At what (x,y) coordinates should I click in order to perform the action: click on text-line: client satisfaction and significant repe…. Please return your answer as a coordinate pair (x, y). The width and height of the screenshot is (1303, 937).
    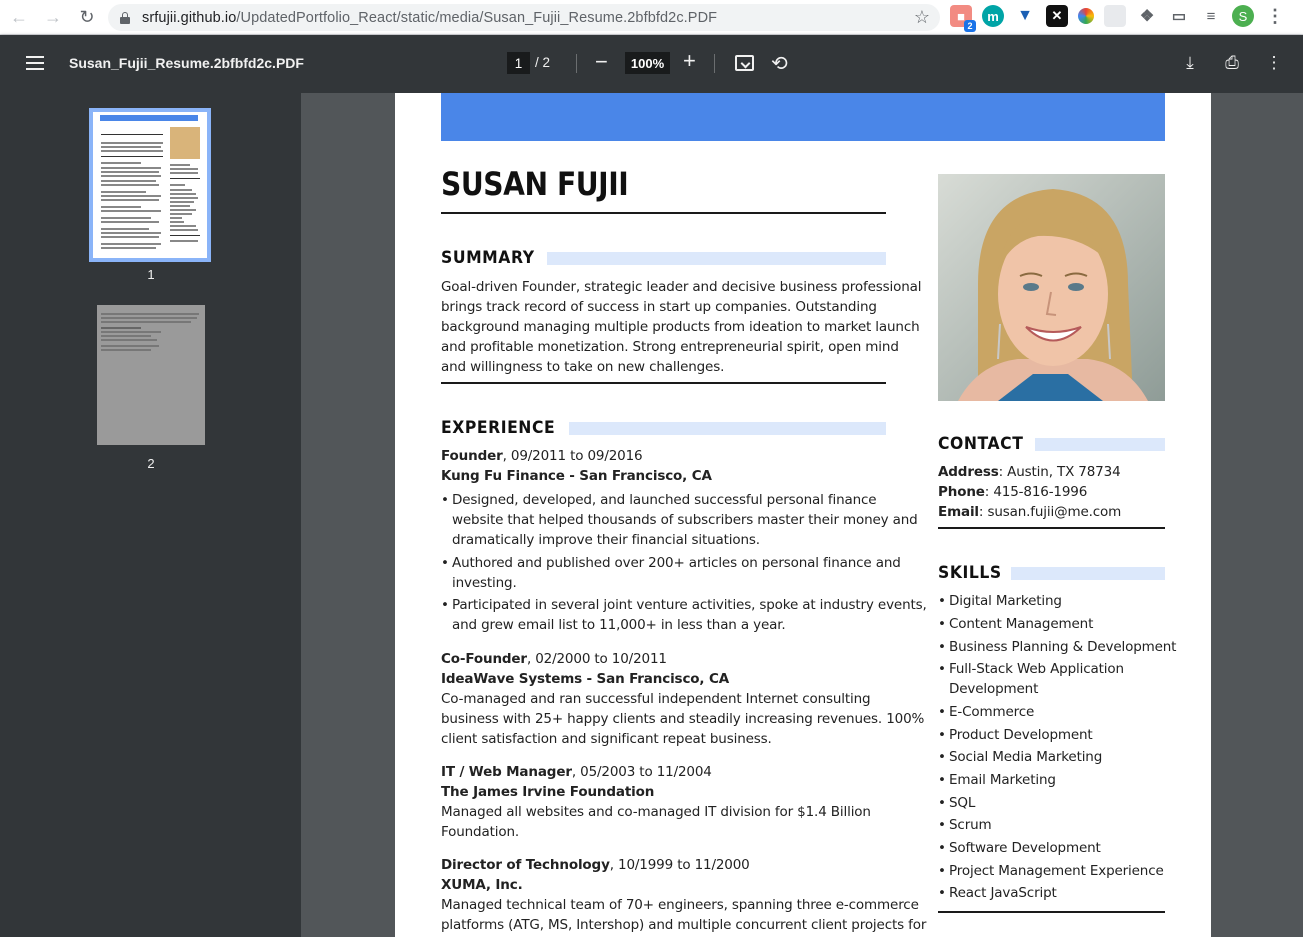
    Looking at the image, I should click on (606, 739).